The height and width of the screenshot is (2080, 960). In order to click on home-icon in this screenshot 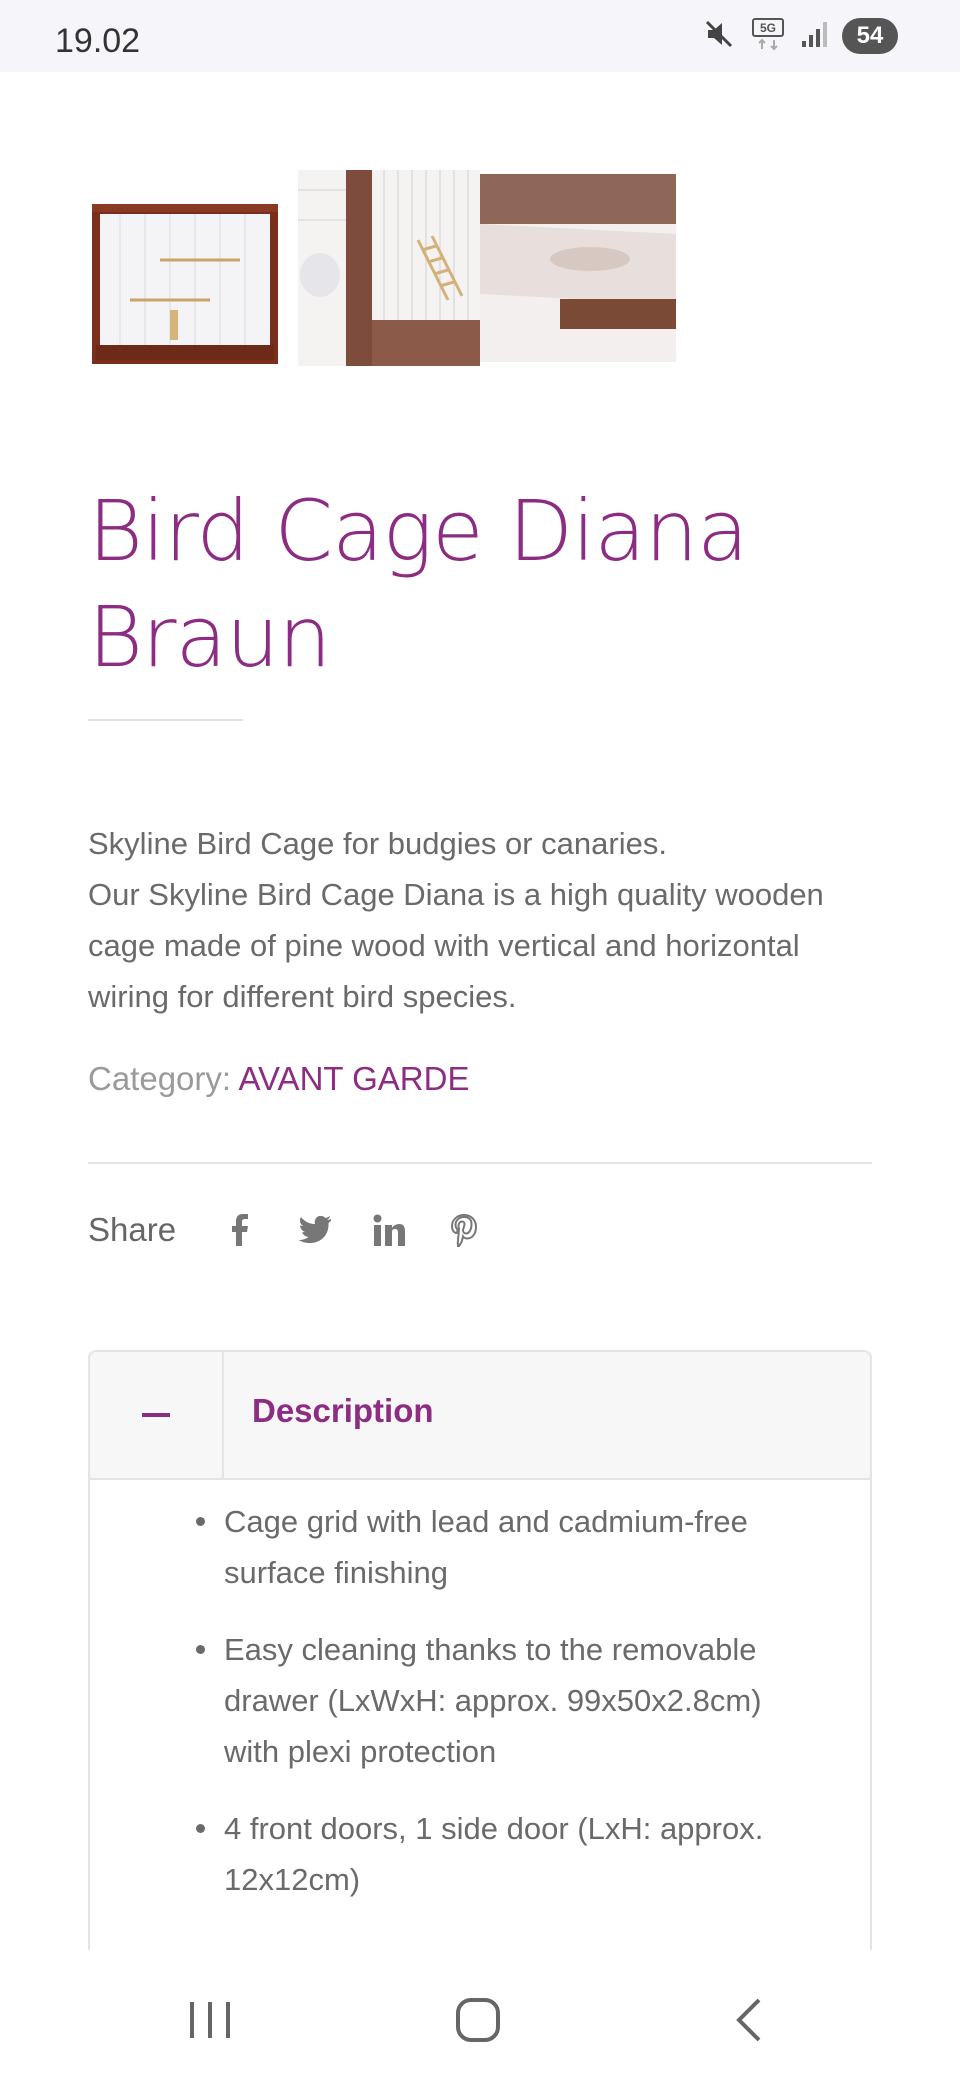, I will do `click(478, 2020)`.